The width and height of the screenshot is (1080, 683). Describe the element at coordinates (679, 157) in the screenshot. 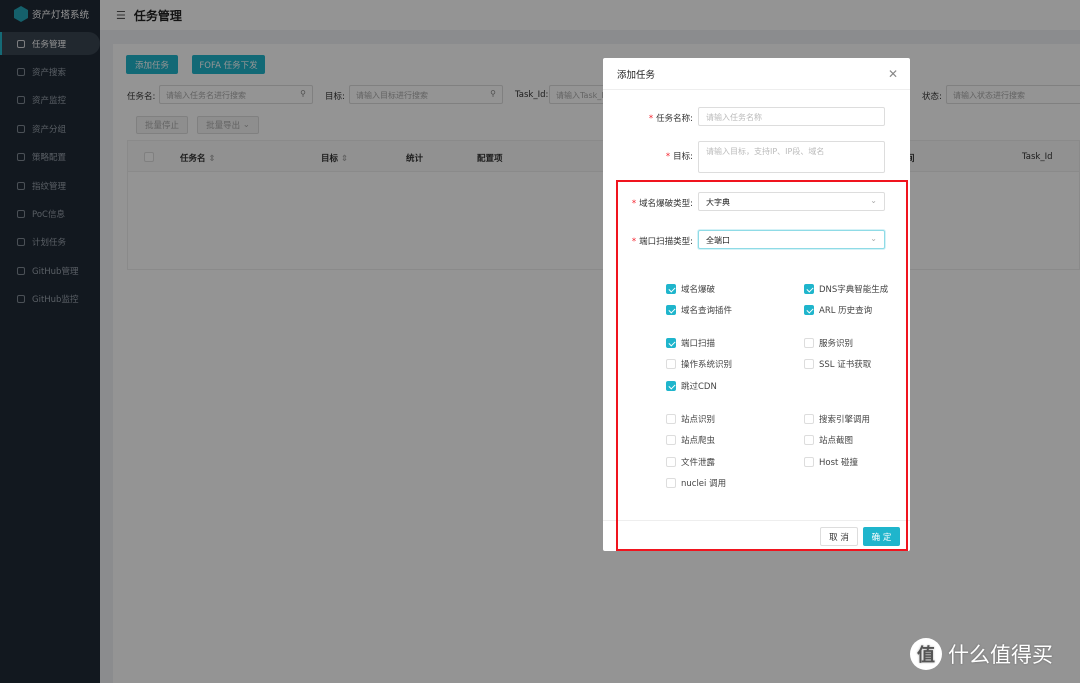

I see `target-label: * 目标:` at that location.